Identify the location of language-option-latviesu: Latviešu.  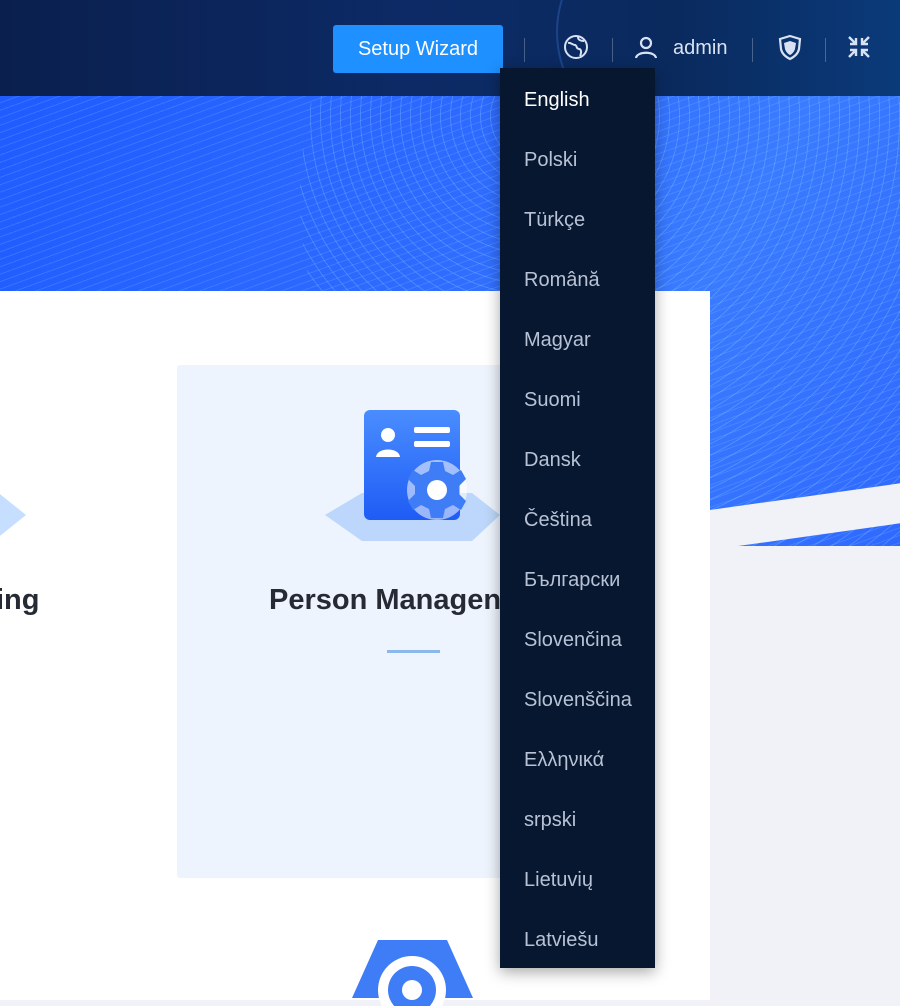
(577, 938).